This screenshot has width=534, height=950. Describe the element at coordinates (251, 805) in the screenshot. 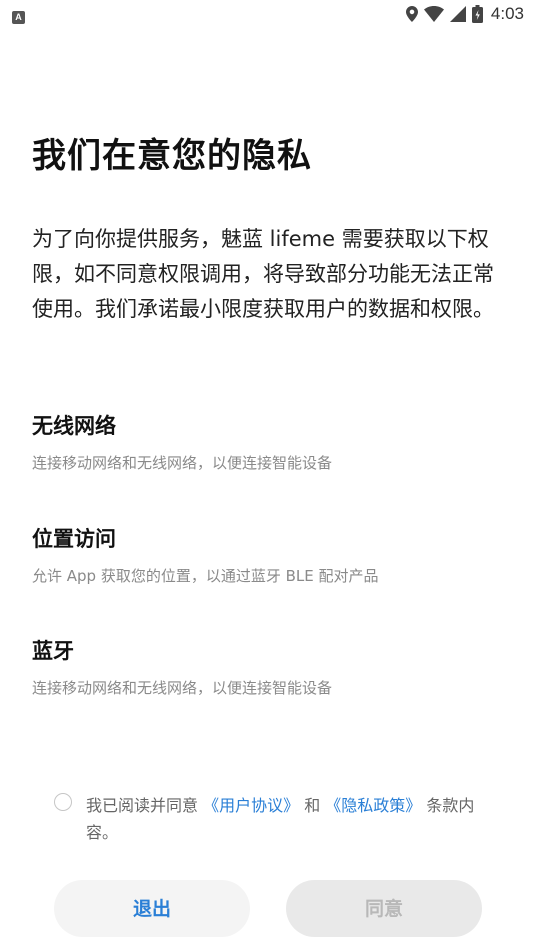

I see `user-agreement-link: 《用户协议》` at that location.